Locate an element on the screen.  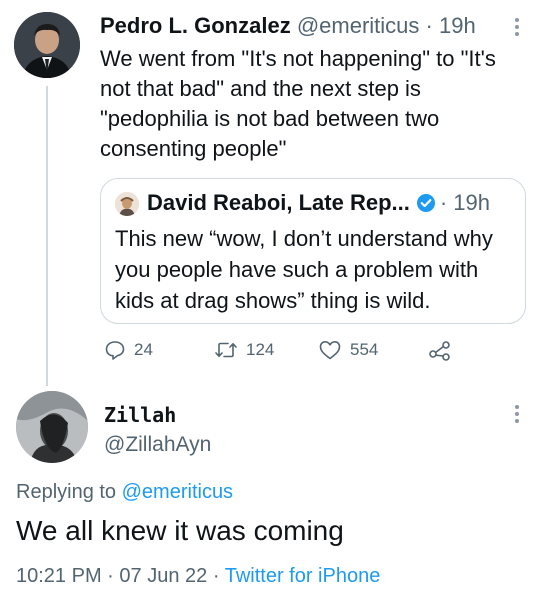
tweet-header: Pedro L. Gonzalez @emeriticus · 19h is located at coordinates (288, 26).